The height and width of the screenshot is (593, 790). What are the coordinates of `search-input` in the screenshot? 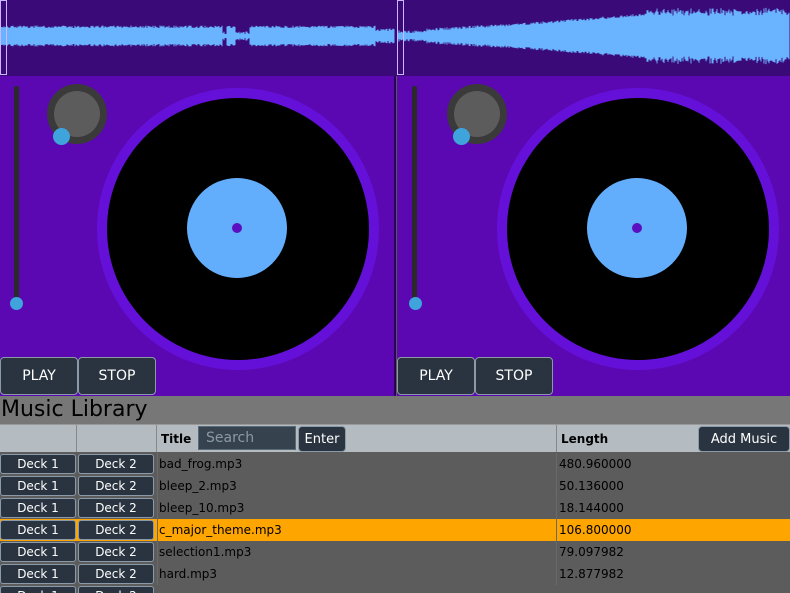 It's located at (247, 438).